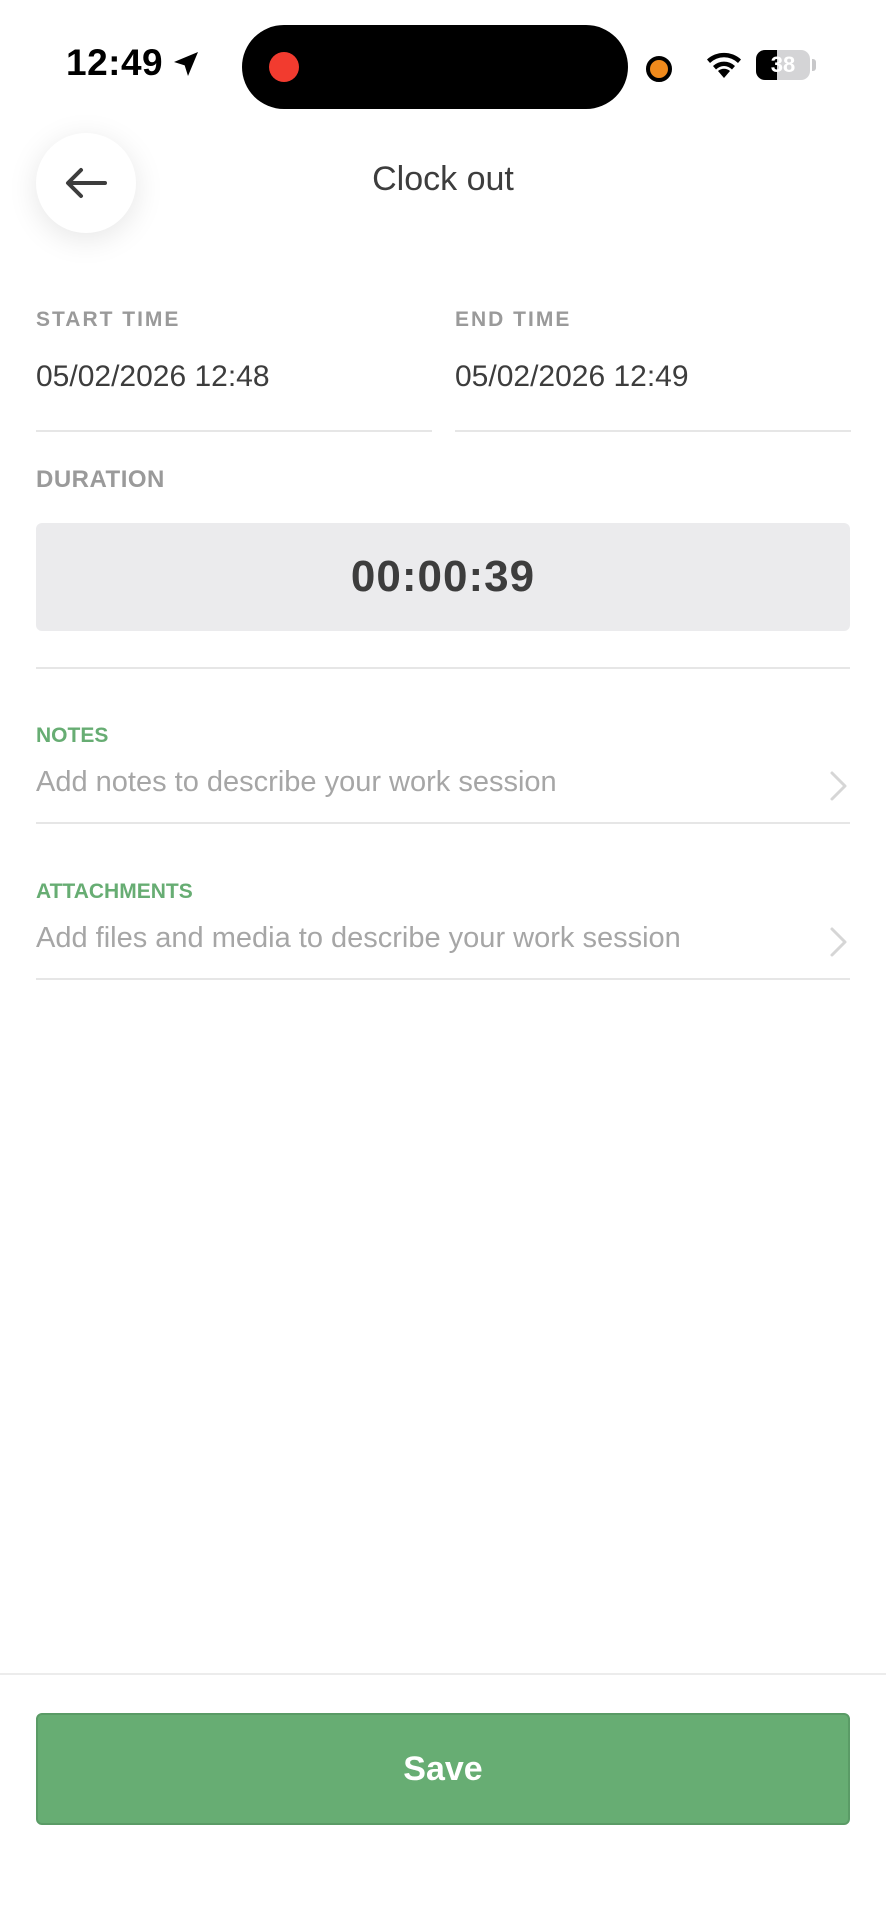  I want to click on end-time-label: END TIME, so click(513, 319).